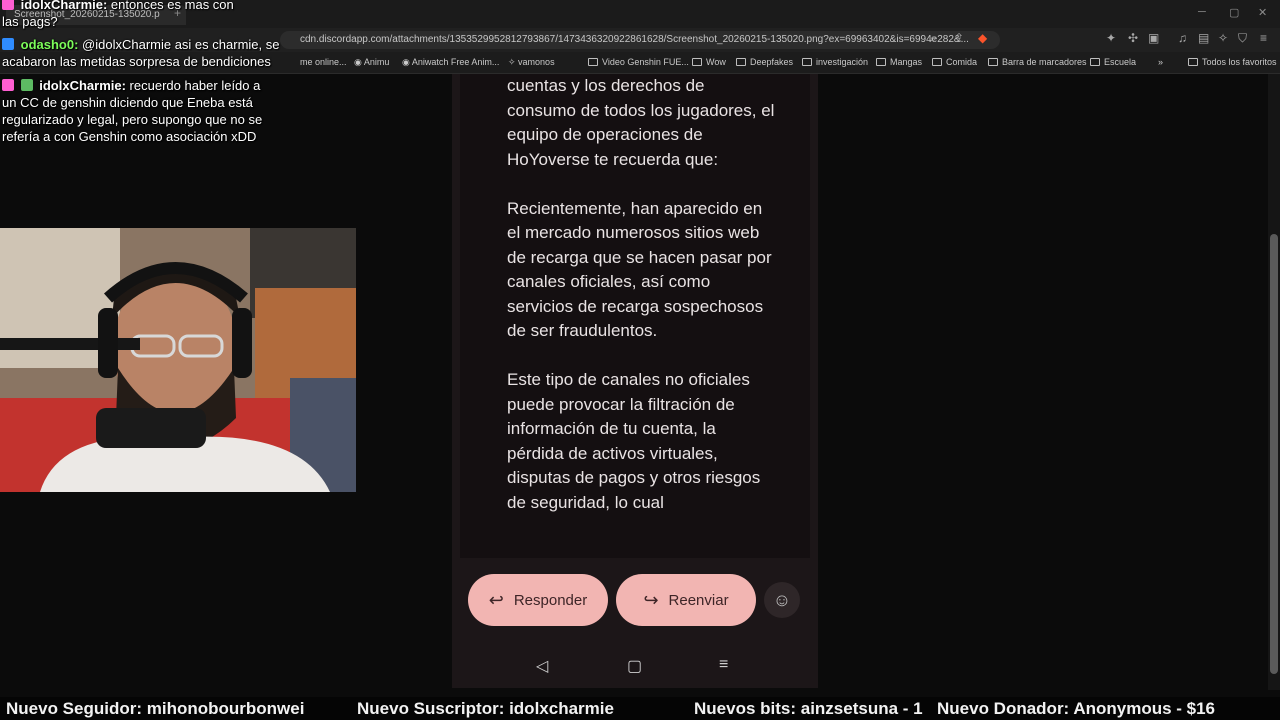 The width and height of the screenshot is (1280, 720). Describe the element at coordinates (155, 708) in the screenshot. I see `ticker-follower: Nuevo Seguidor: mihonobourbonwei` at that location.